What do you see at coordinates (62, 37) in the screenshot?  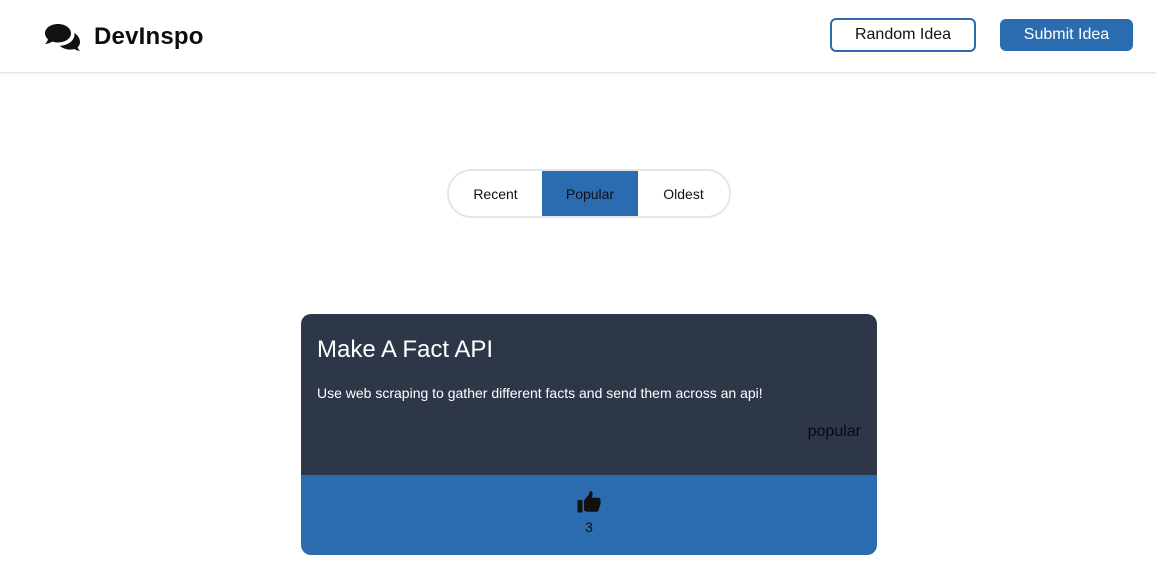 I see `comments-icon` at bounding box center [62, 37].